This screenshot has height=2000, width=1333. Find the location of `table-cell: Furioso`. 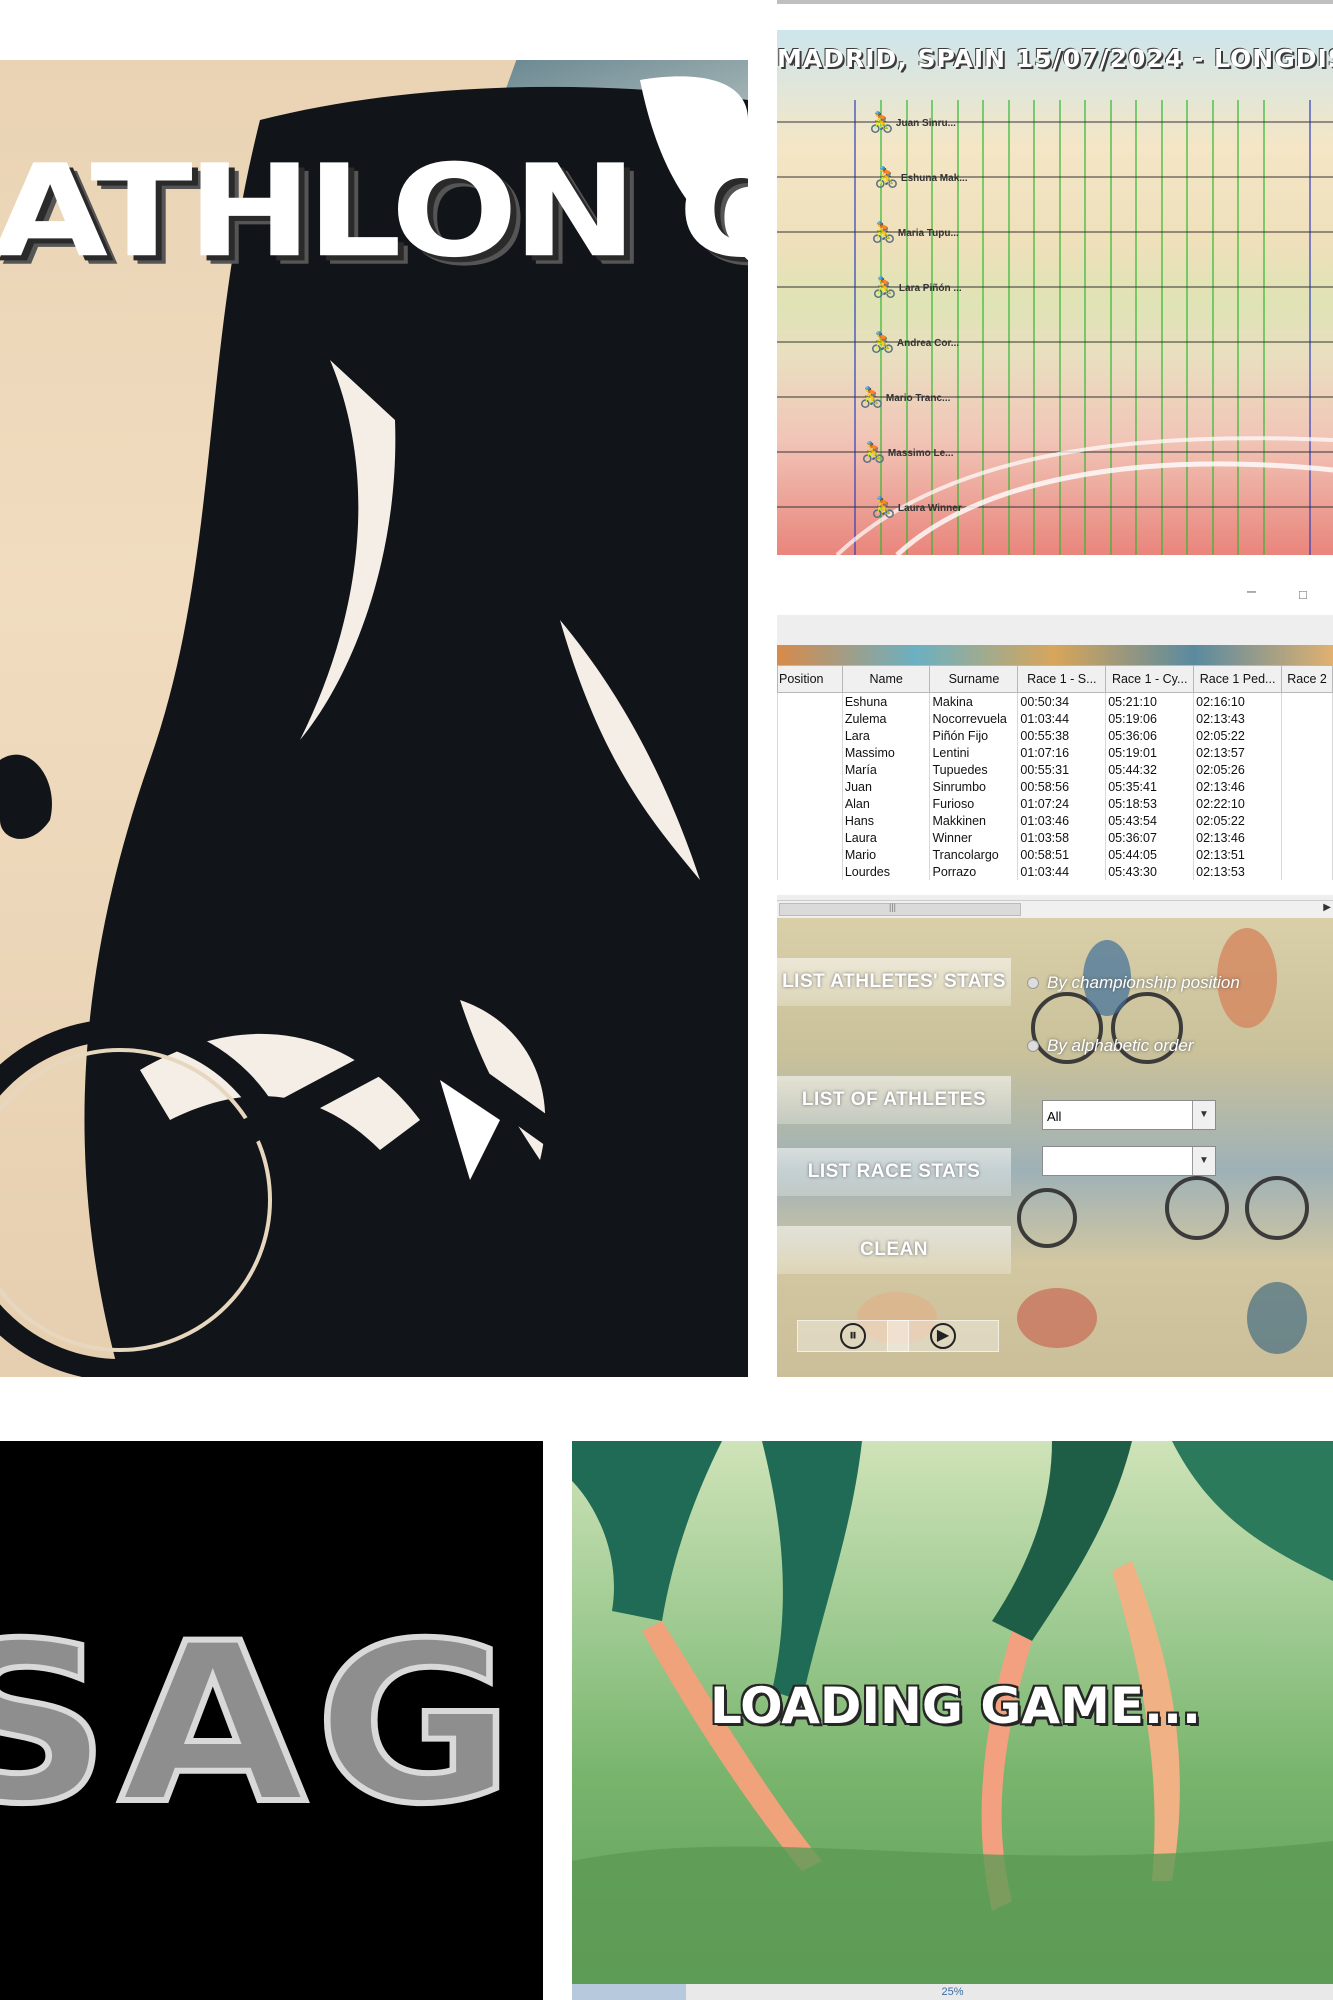

table-cell: Furioso is located at coordinates (974, 803).